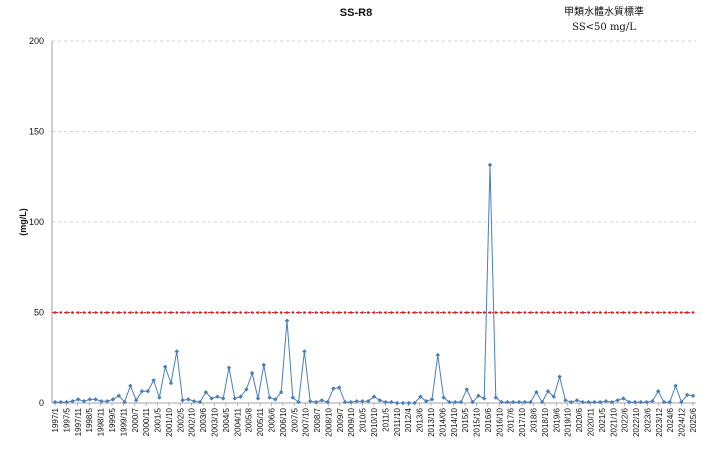  Describe the element at coordinates (545, 421) in the screenshot. I see `x-tick-label: 2018/10` at that location.